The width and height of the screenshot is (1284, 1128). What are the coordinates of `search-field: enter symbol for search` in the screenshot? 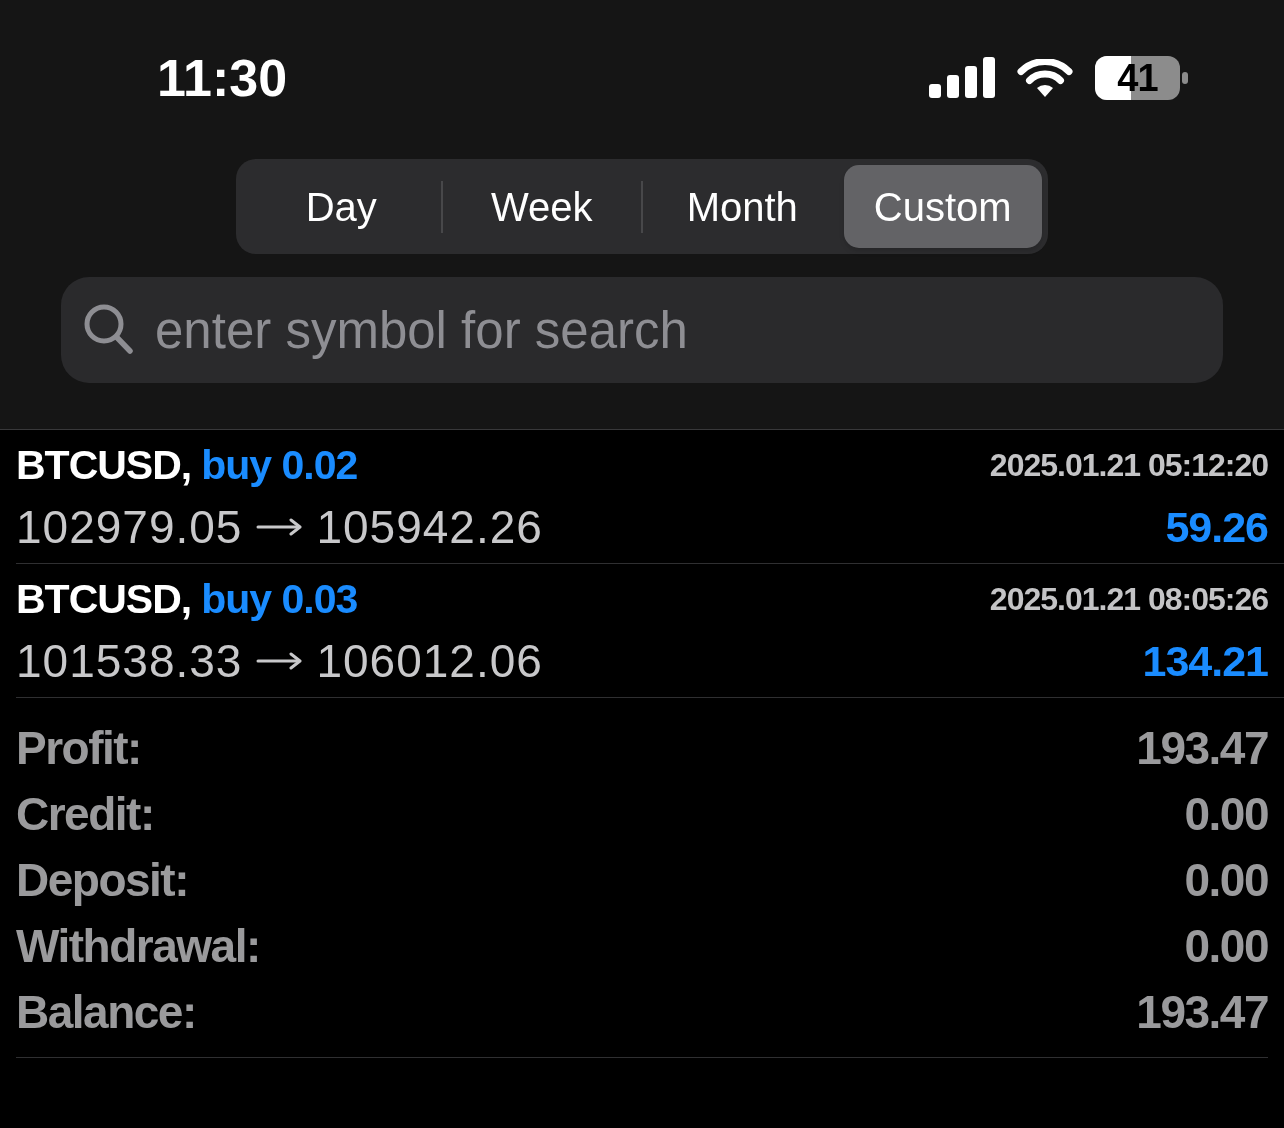 It's located at (642, 330).